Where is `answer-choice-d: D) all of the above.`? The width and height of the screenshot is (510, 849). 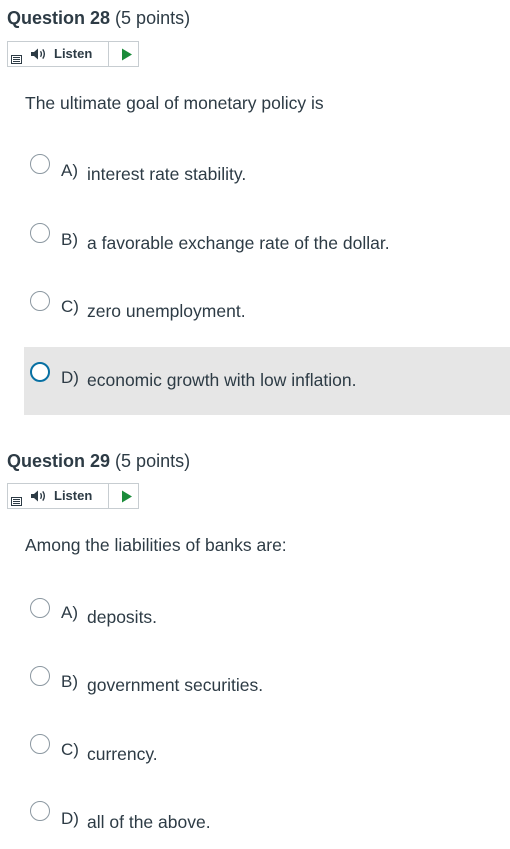 answer-choice-d: D) all of the above. is located at coordinates (267, 811).